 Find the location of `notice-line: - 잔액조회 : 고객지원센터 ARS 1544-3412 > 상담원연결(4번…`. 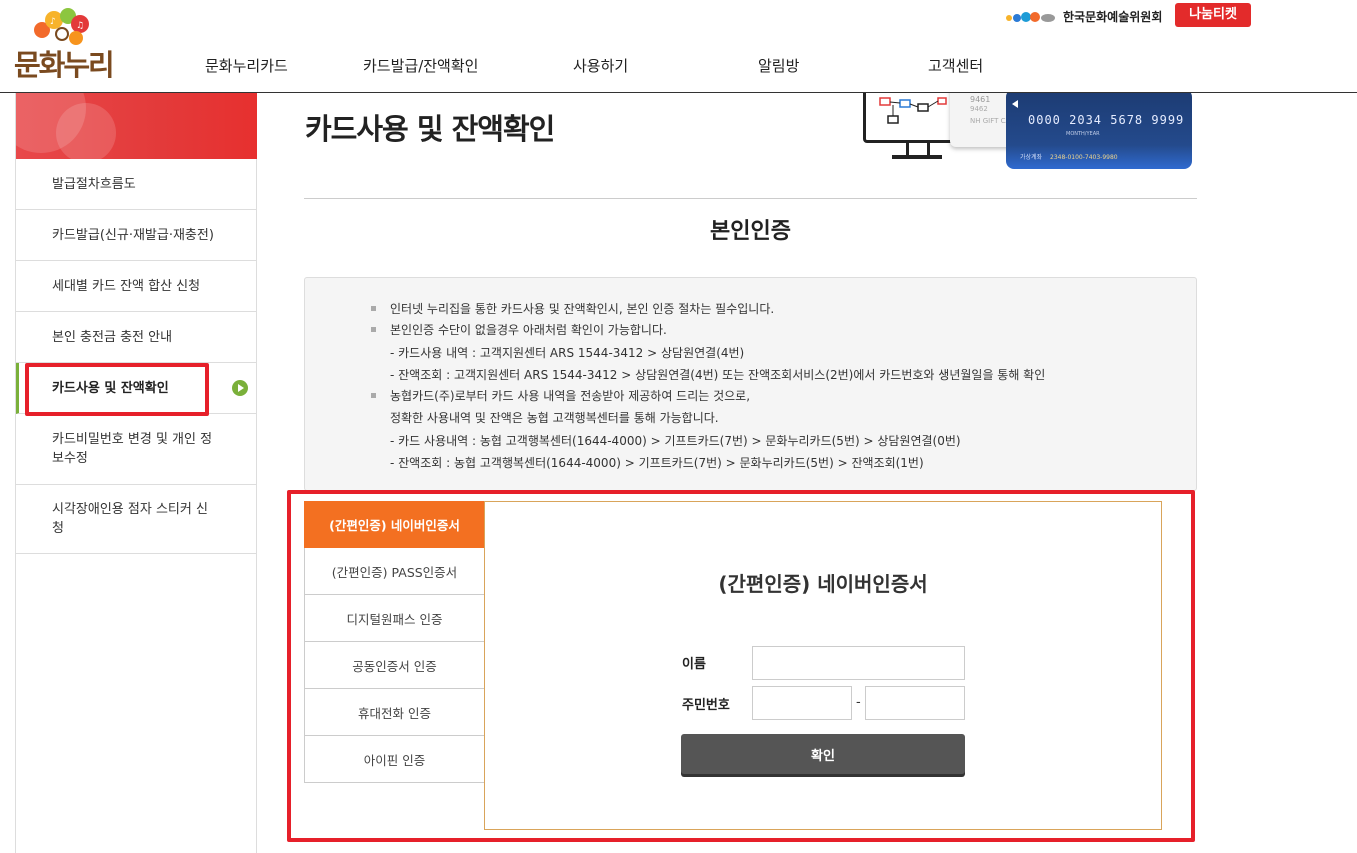

notice-line: - 잔액조회 : 고객지원센터 ARS 1544-3412 > 상담원연결(4번… is located at coordinates (718, 375).